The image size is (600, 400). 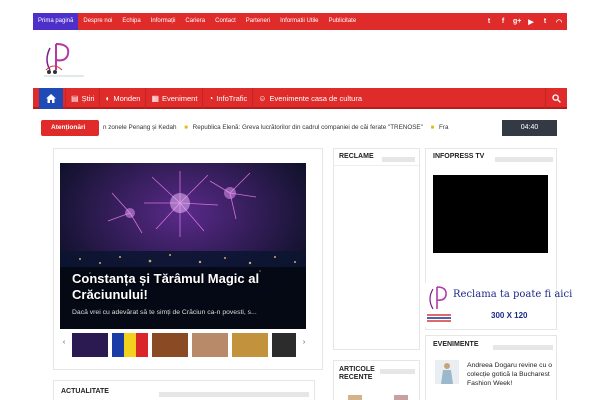 What do you see at coordinates (439, 304) in the screenshot?
I see `ad-logo-icon` at bounding box center [439, 304].